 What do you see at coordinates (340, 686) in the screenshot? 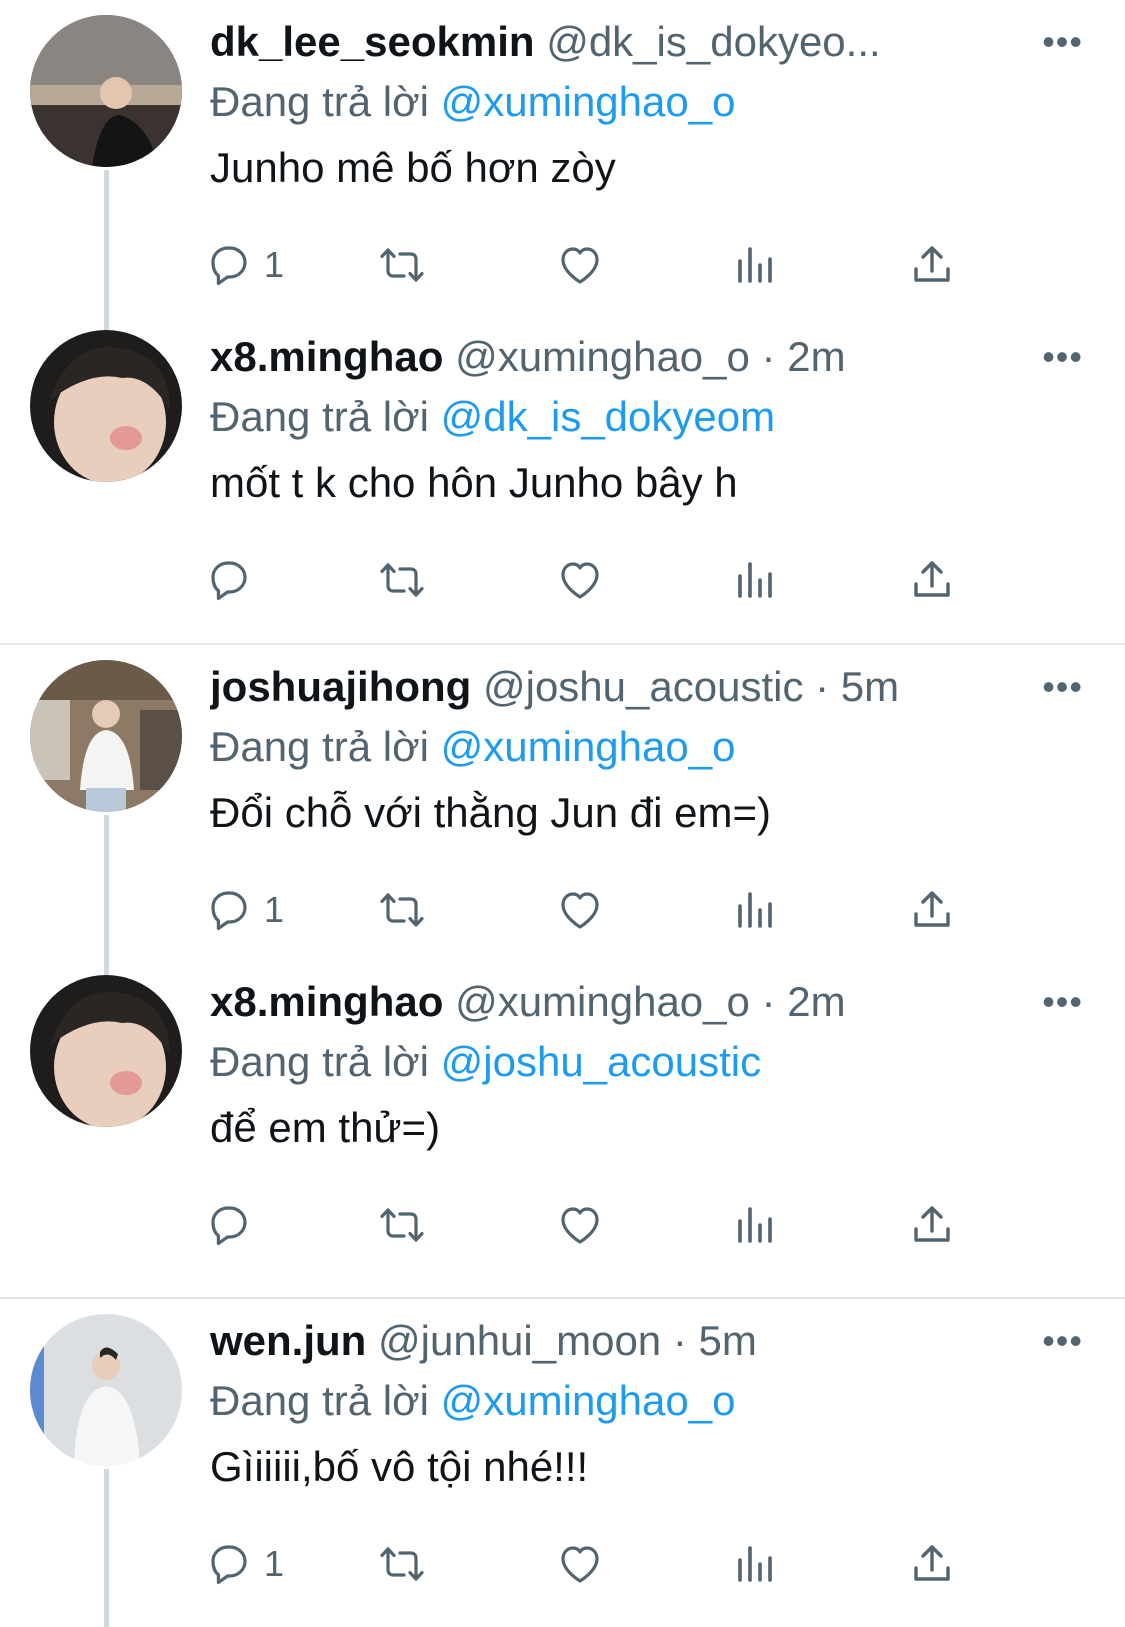
I see `display-name: joshuajihong` at bounding box center [340, 686].